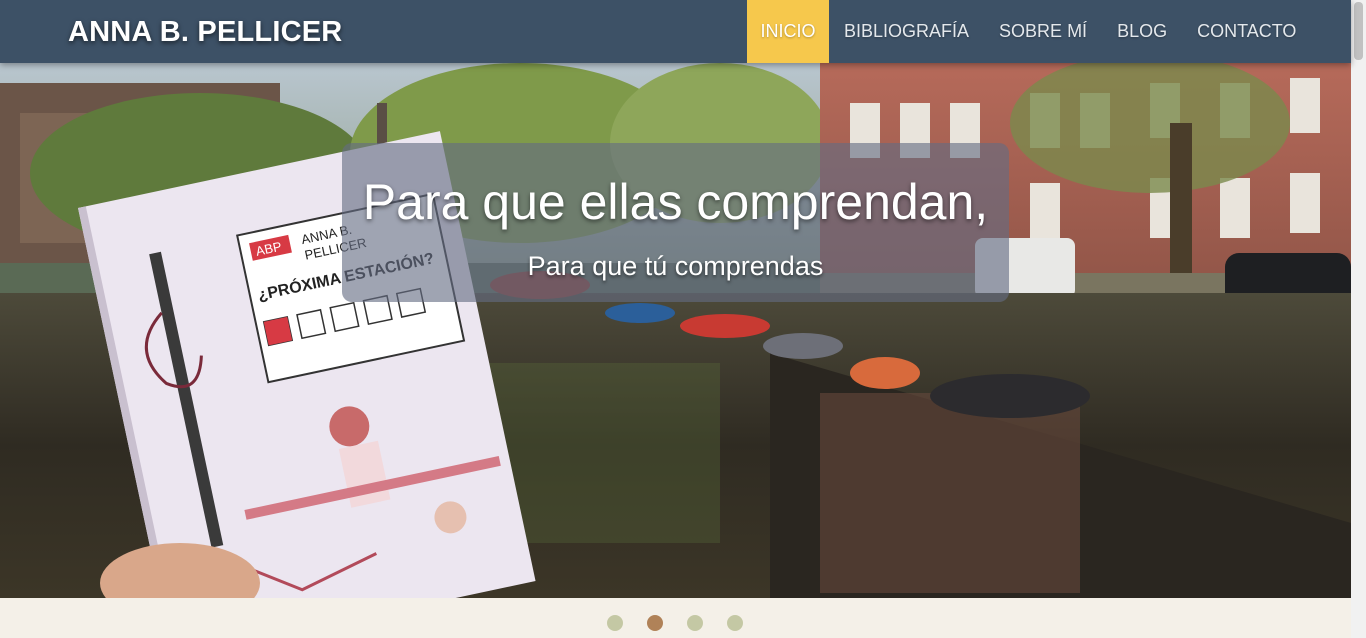 The height and width of the screenshot is (638, 1366). I want to click on carousel-indicators, so click(675, 623).